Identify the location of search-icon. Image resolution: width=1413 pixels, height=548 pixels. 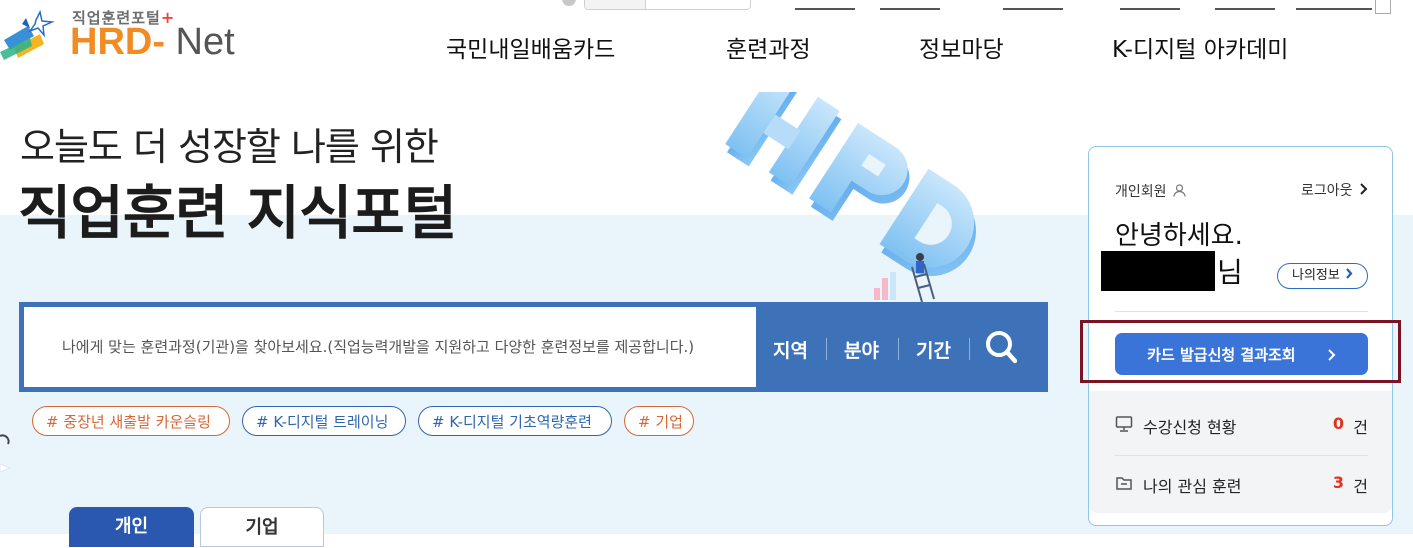
(1001, 347).